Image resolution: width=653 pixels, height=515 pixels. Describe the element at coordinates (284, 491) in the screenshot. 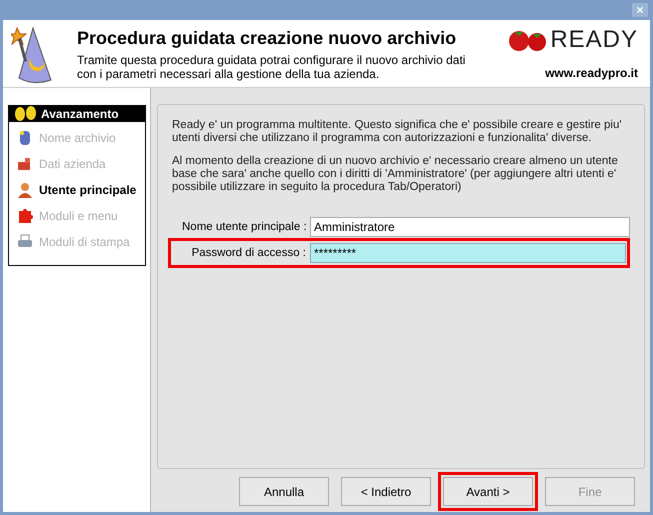

I see `wizard-button: Annulla` at that location.